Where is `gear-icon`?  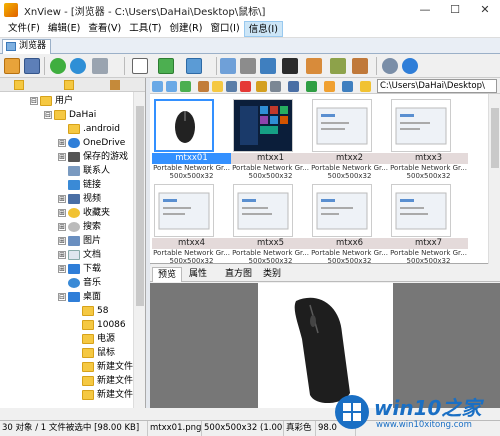 gear-icon is located at coordinates (390, 66).